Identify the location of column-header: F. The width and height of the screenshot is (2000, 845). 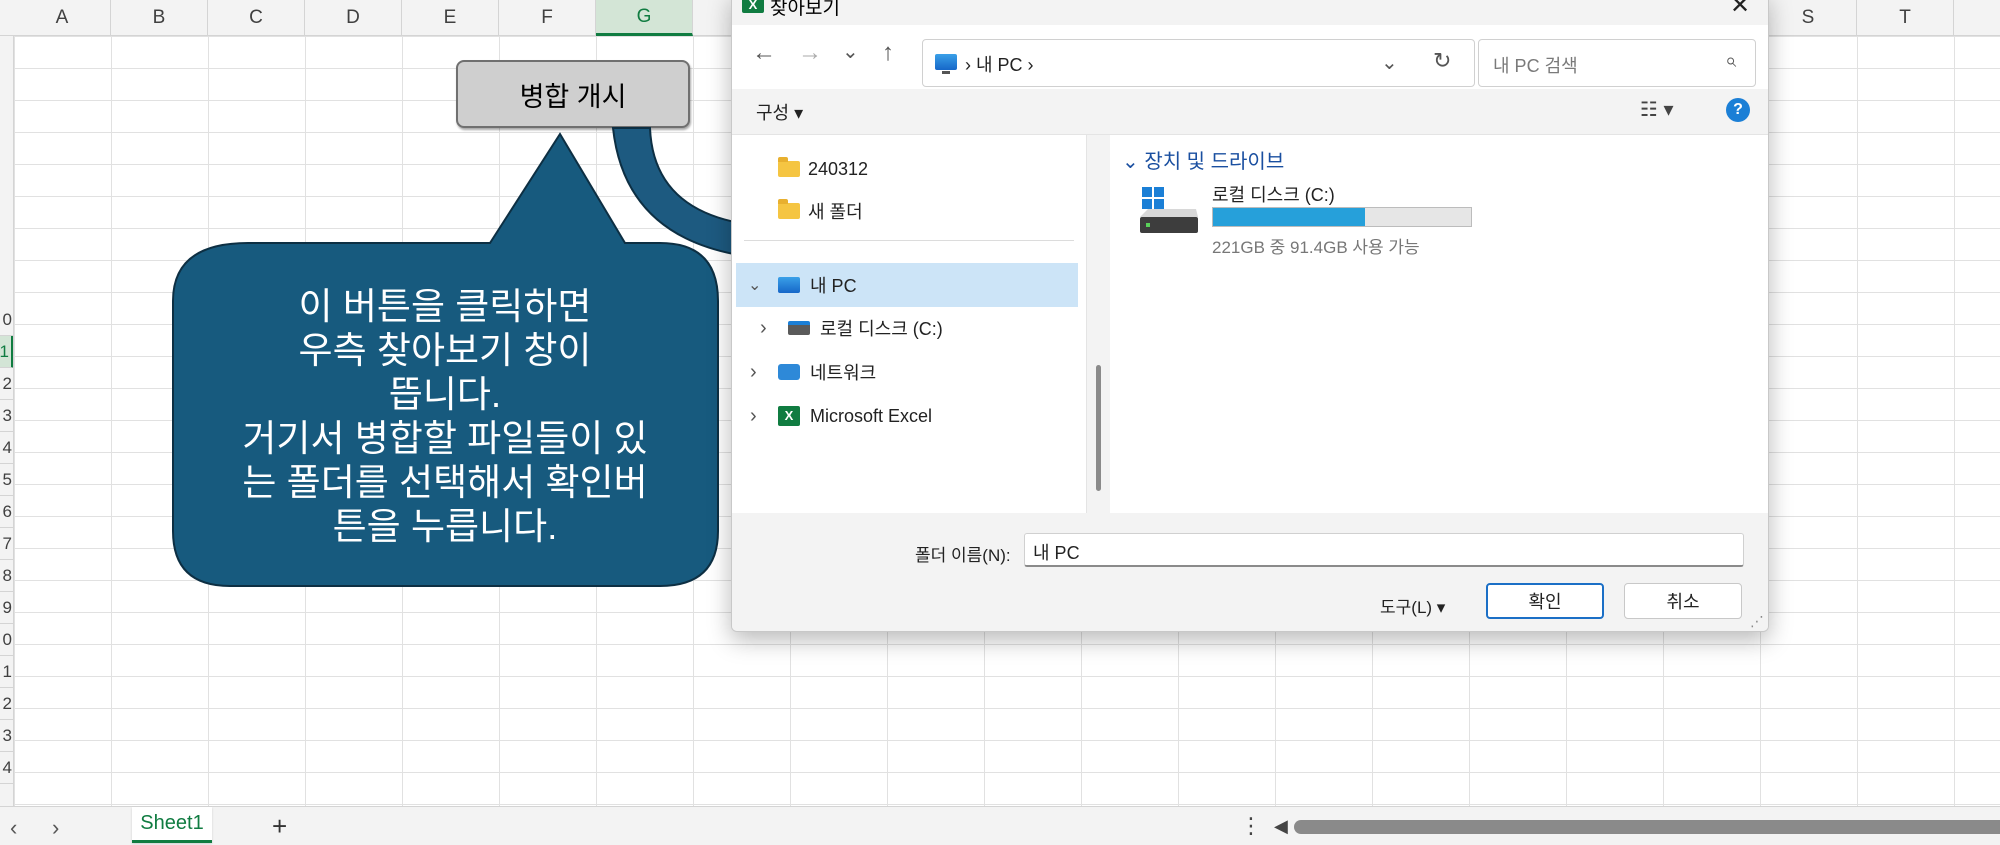
(547, 18).